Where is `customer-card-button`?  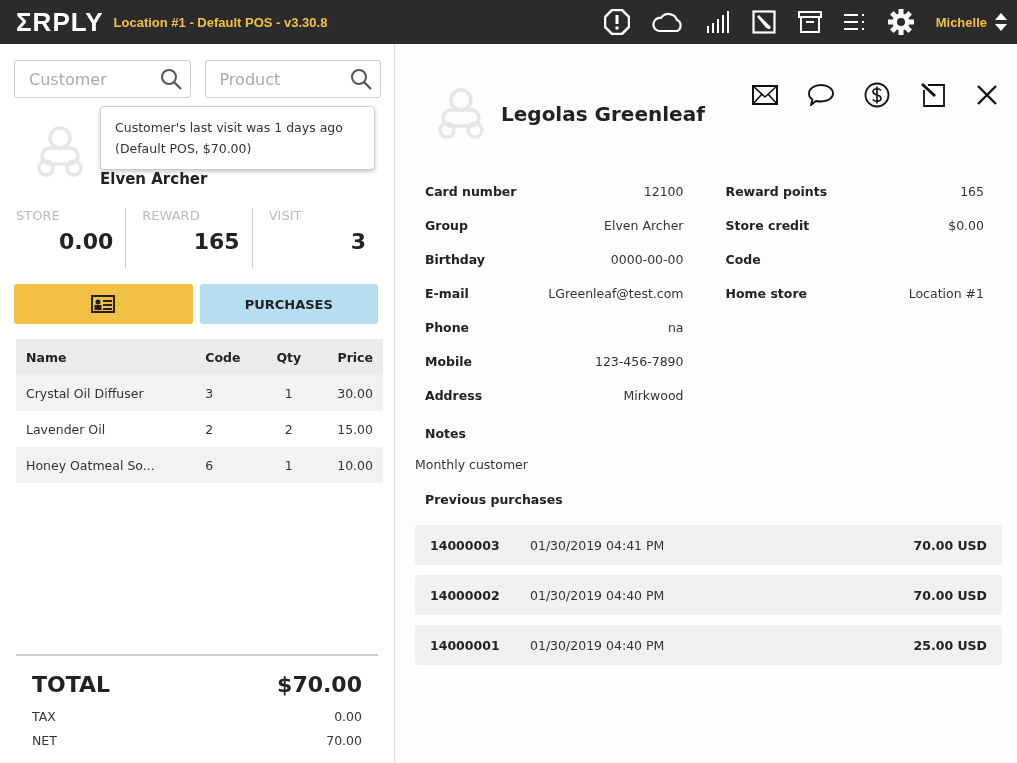 customer-card-button is located at coordinates (103, 304).